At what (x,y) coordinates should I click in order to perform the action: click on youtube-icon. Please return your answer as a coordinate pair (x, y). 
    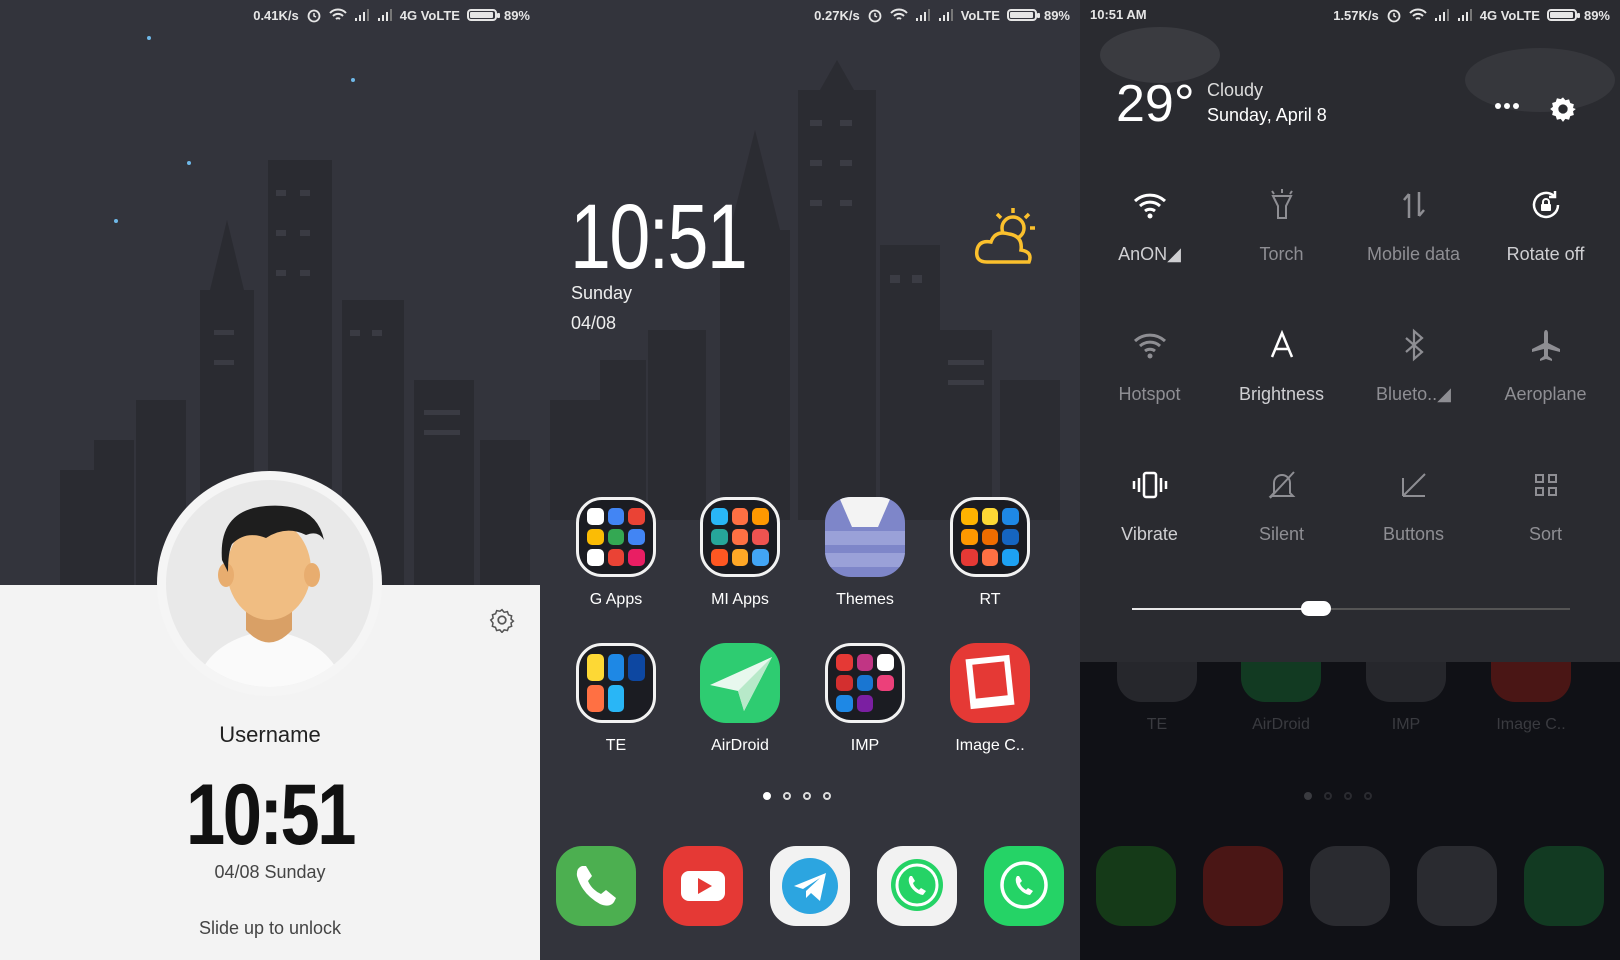
    Looking at the image, I should click on (703, 886).